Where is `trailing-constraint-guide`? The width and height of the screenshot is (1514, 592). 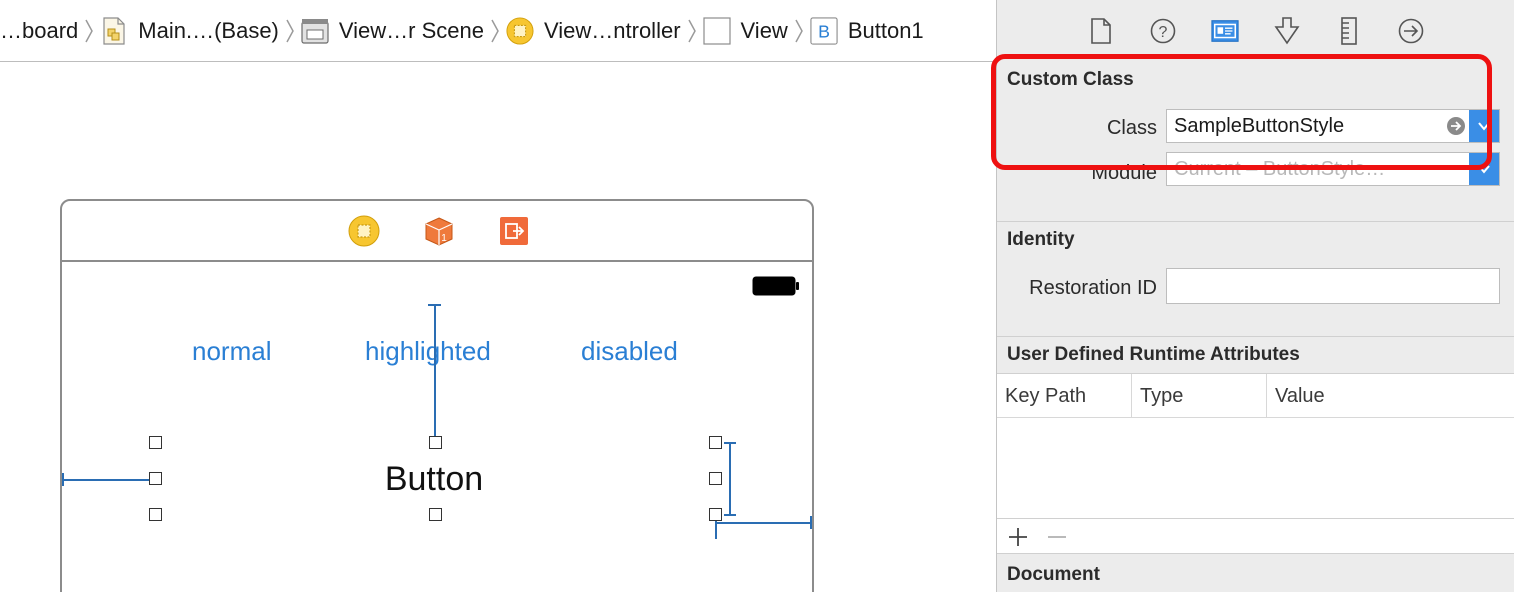 trailing-constraint-guide is located at coordinates (763, 523).